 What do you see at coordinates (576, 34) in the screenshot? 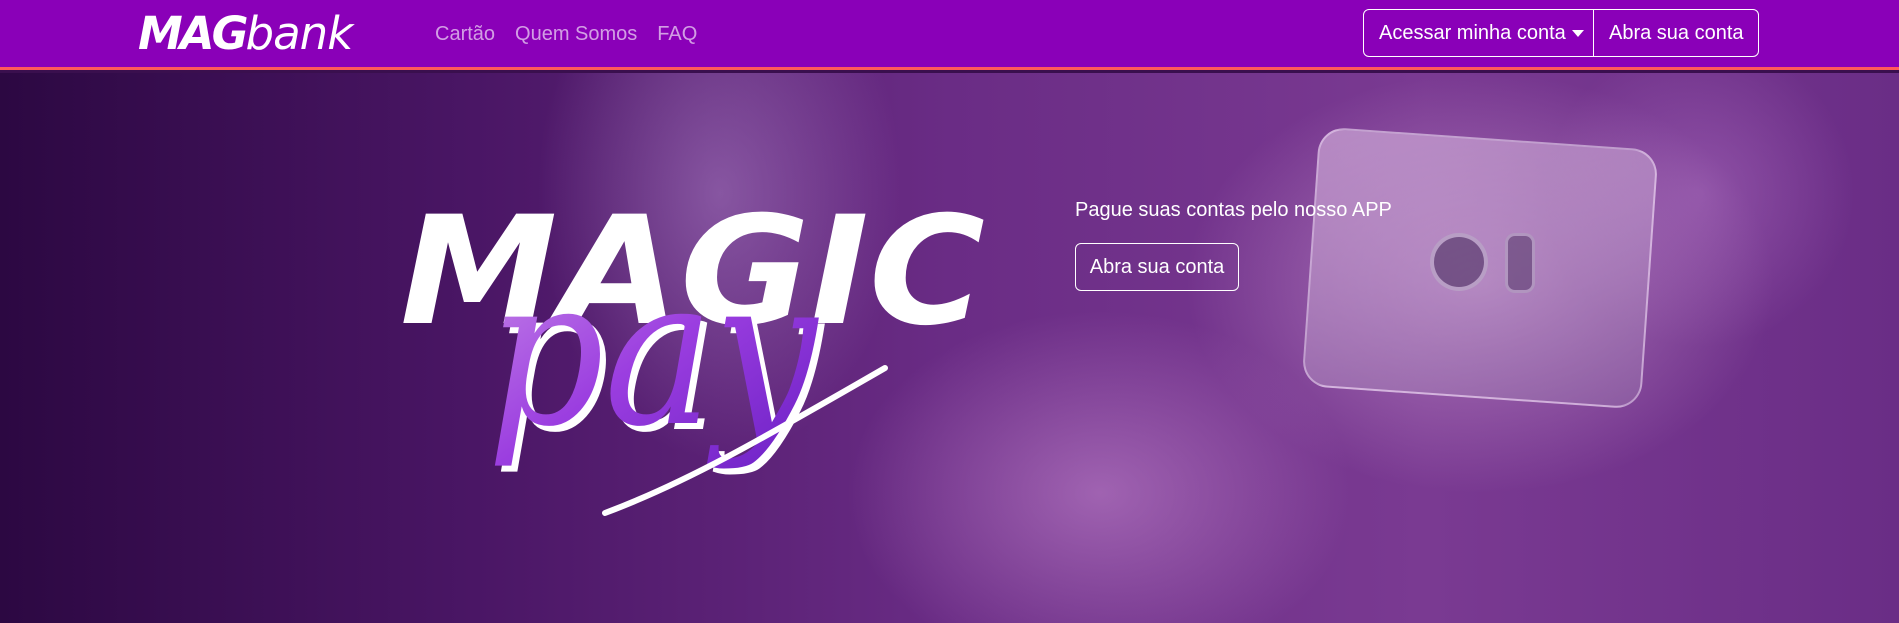
I see `nav-link-quem-somos: Quem Somos` at bounding box center [576, 34].